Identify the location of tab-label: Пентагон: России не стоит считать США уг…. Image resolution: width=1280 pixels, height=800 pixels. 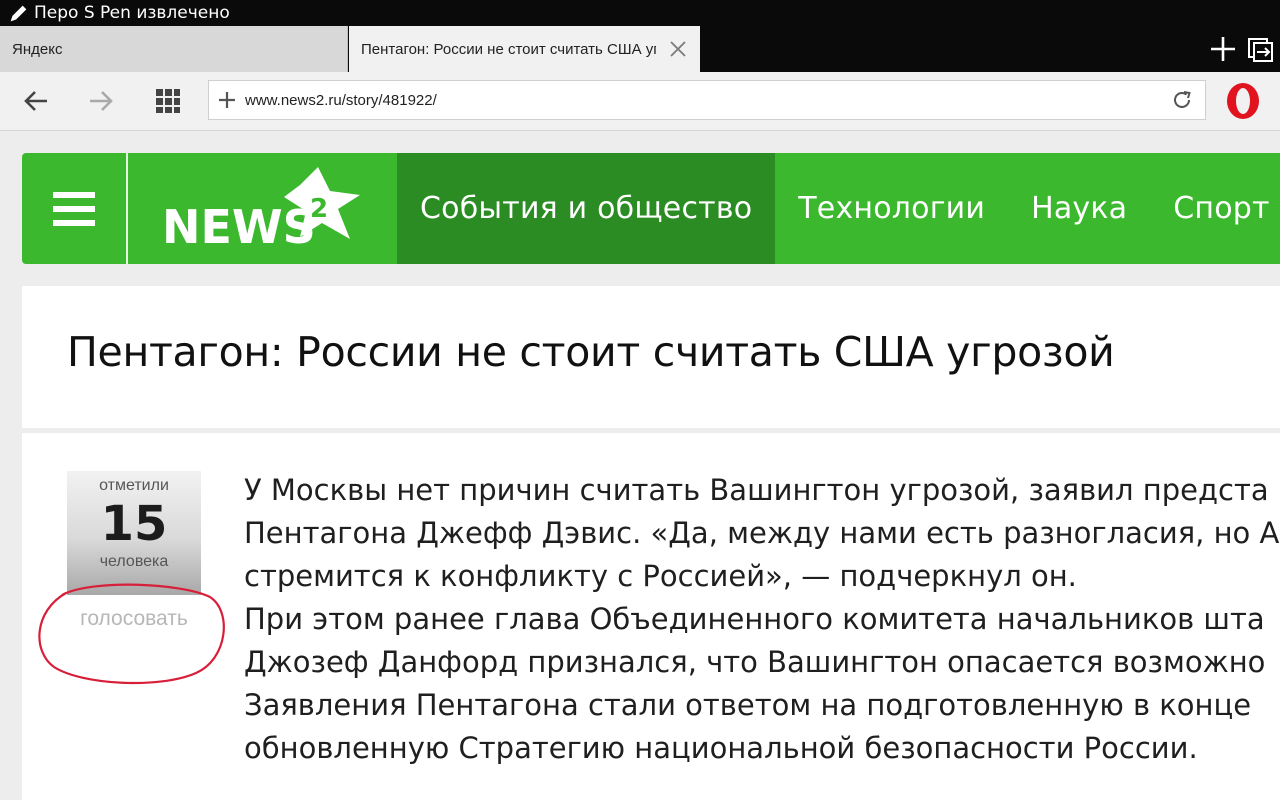
(508, 49).